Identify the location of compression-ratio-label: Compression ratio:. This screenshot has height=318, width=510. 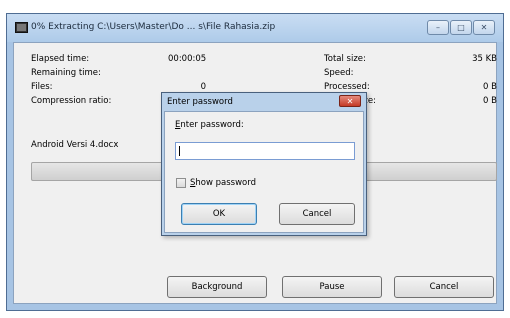
(71, 101).